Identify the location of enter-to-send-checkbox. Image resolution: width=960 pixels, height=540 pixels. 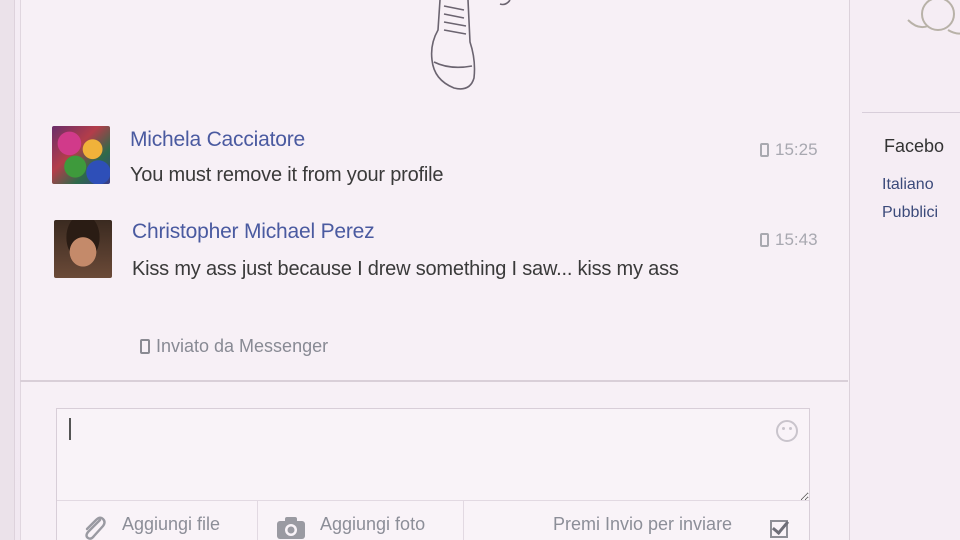
(779, 529).